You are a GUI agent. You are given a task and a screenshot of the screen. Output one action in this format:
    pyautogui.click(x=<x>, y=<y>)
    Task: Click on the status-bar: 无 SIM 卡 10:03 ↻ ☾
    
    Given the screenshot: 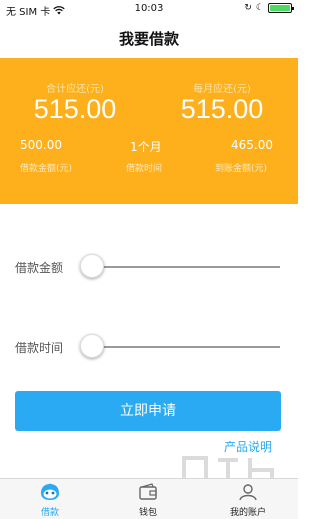 What is the action you would take?
    pyautogui.click(x=149, y=10)
    